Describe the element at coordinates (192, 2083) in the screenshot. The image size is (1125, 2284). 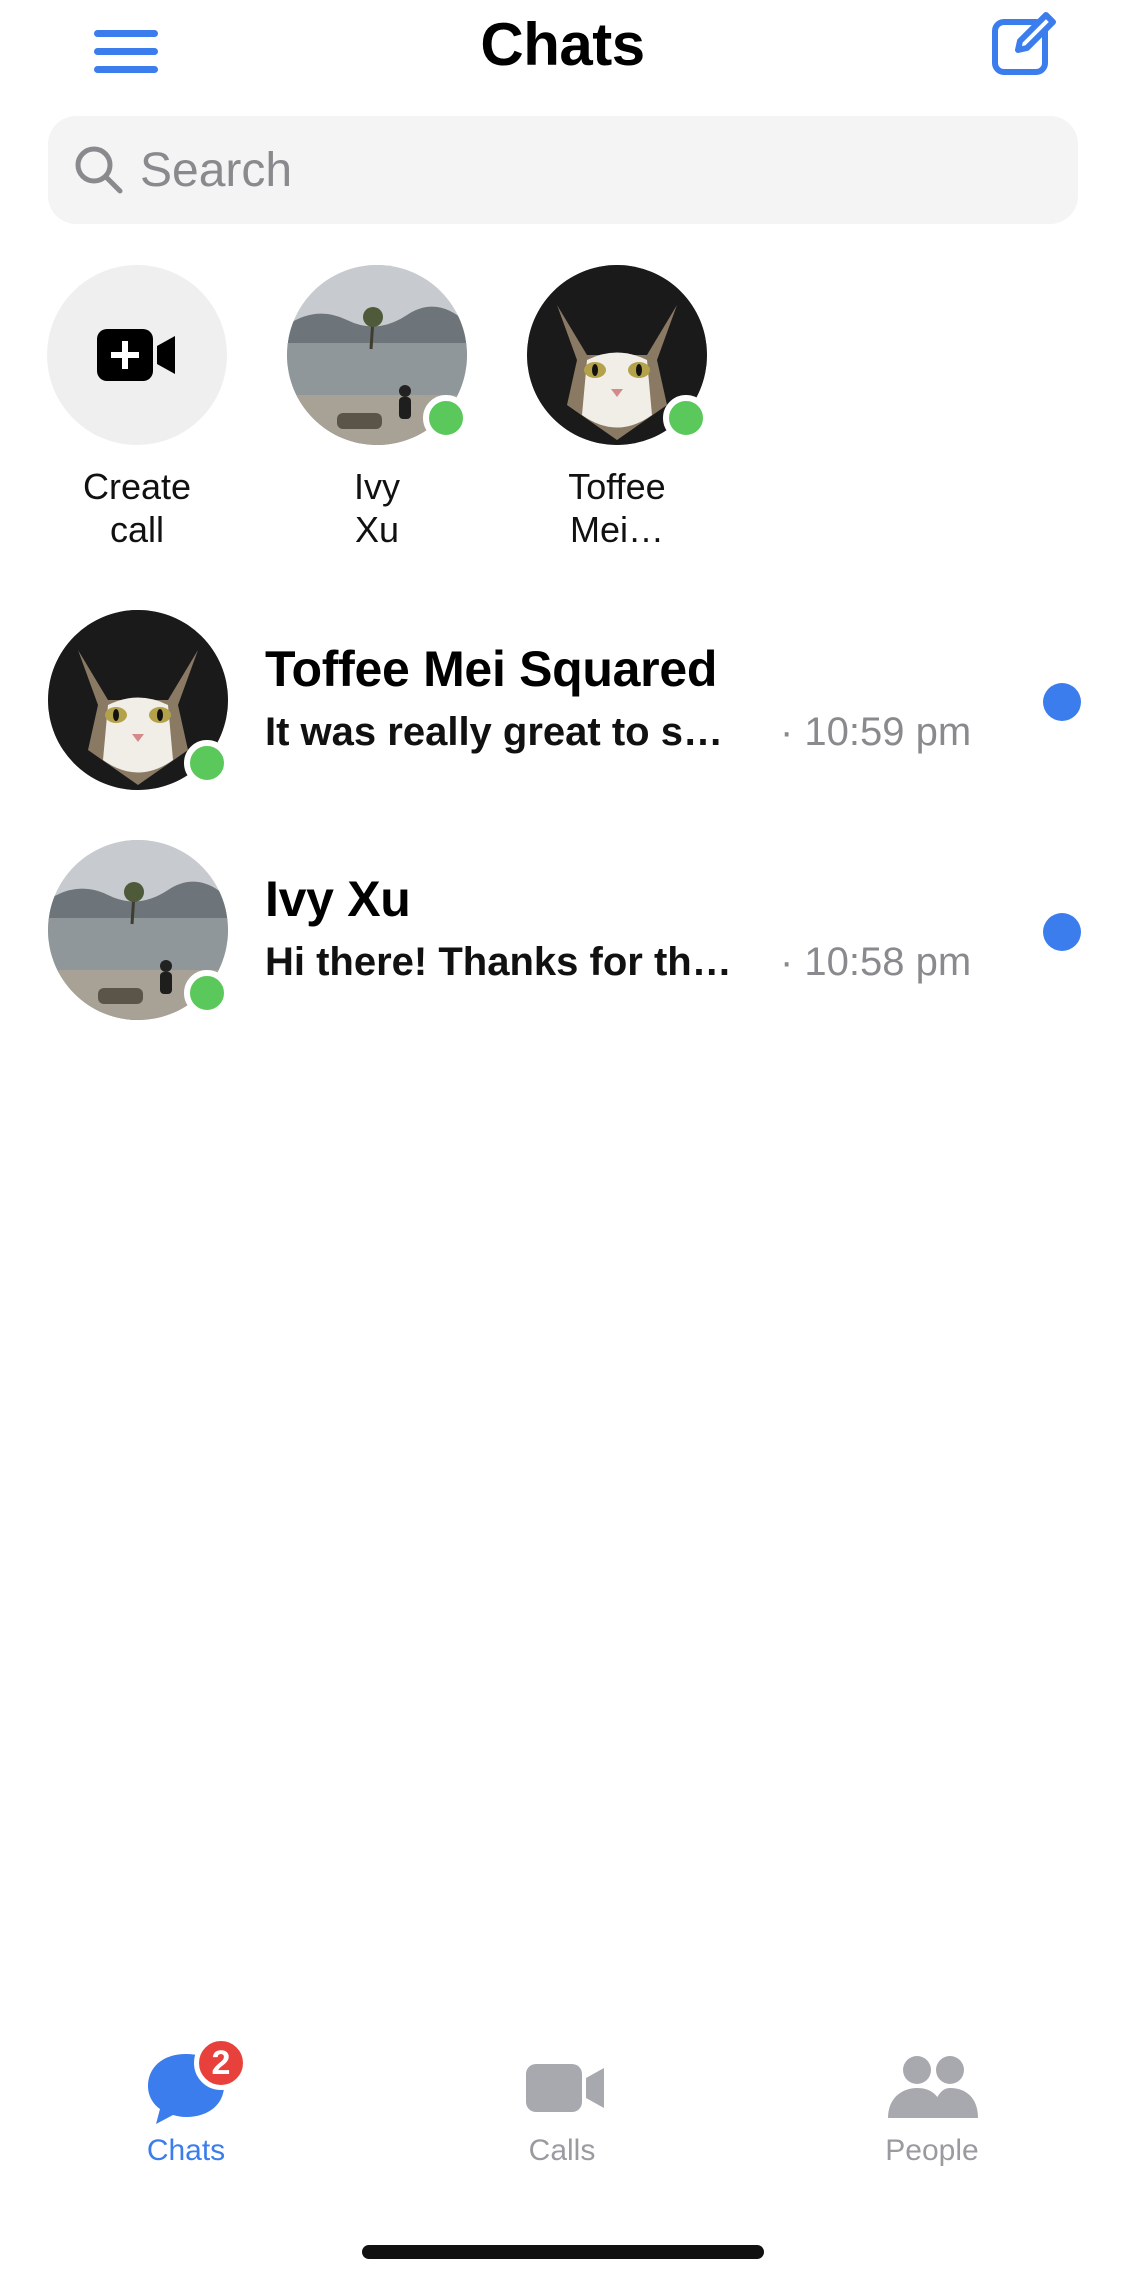
I see `chat-bubble-icon: 2` at that location.